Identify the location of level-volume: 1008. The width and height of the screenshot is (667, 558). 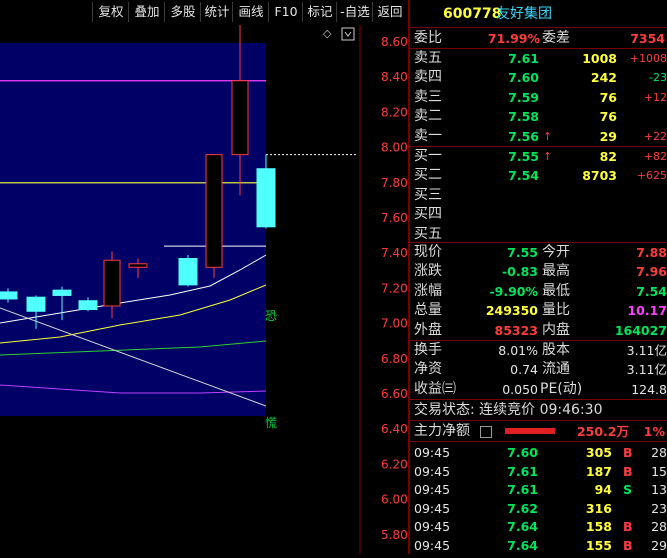
(599, 58).